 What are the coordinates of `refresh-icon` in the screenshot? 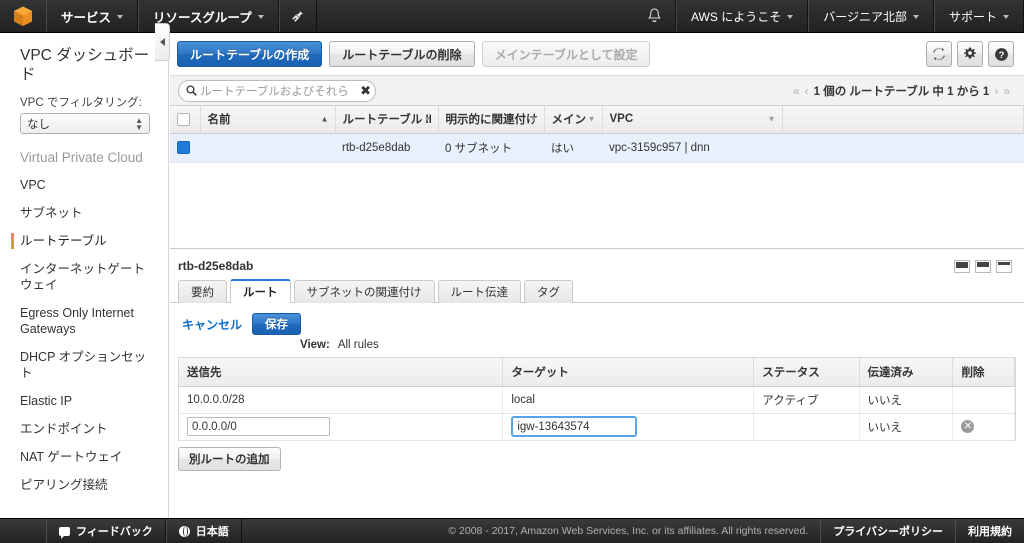 It's located at (939, 54).